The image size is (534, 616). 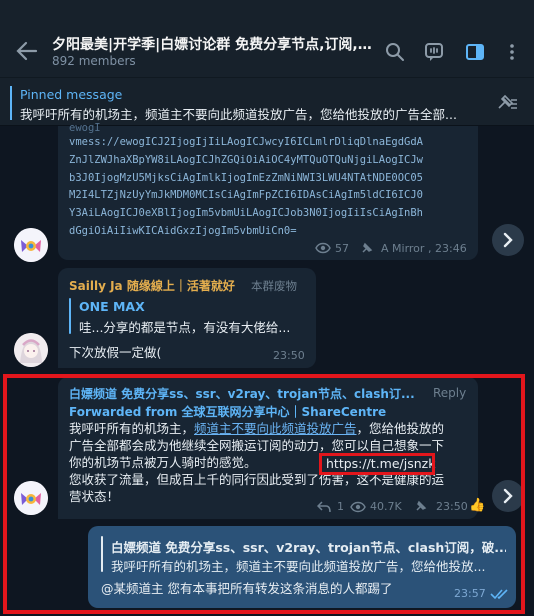 What do you see at coordinates (395, 52) in the screenshot?
I see `search-icon` at bounding box center [395, 52].